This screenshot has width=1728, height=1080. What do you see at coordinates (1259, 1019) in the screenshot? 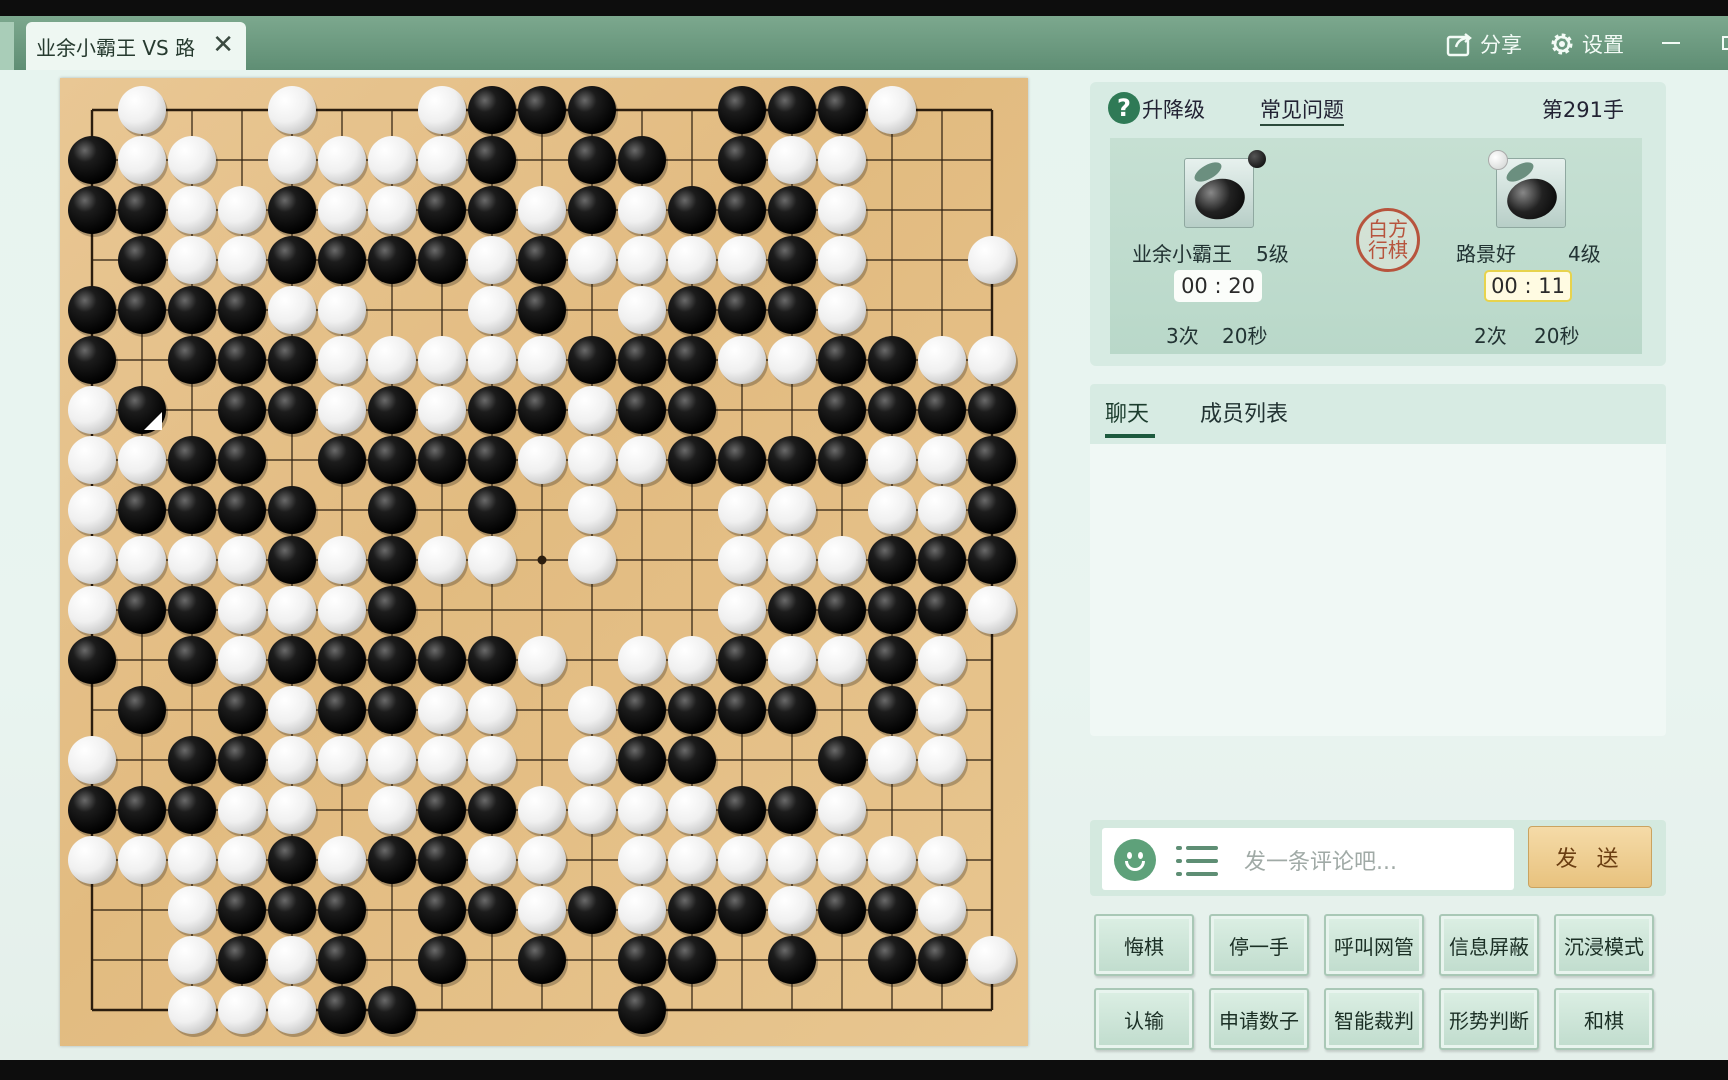
I see `request-count-button: 申请数子` at bounding box center [1259, 1019].